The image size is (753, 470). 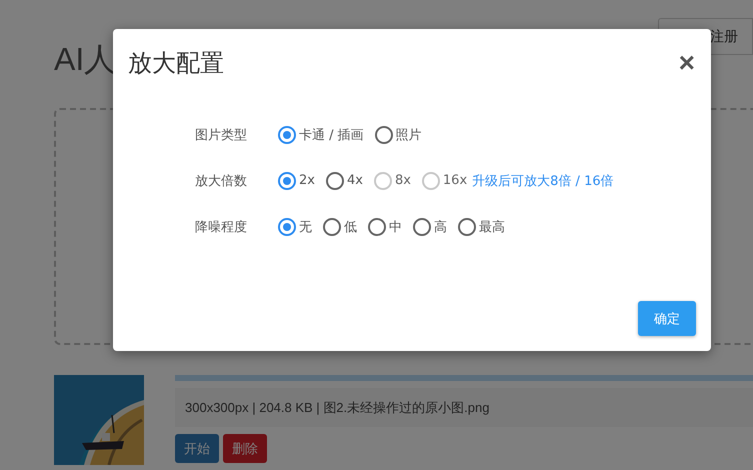 I want to click on radio-option: 4x, so click(x=344, y=181).